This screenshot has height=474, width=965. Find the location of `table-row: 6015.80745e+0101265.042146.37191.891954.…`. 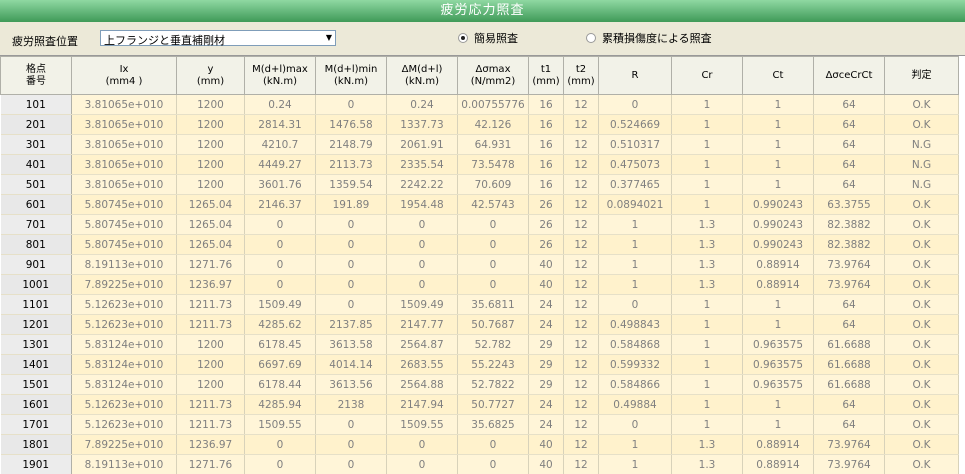

table-row: 6015.80745e+0101265.042146.37191.891954.… is located at coordinates (480, 205).